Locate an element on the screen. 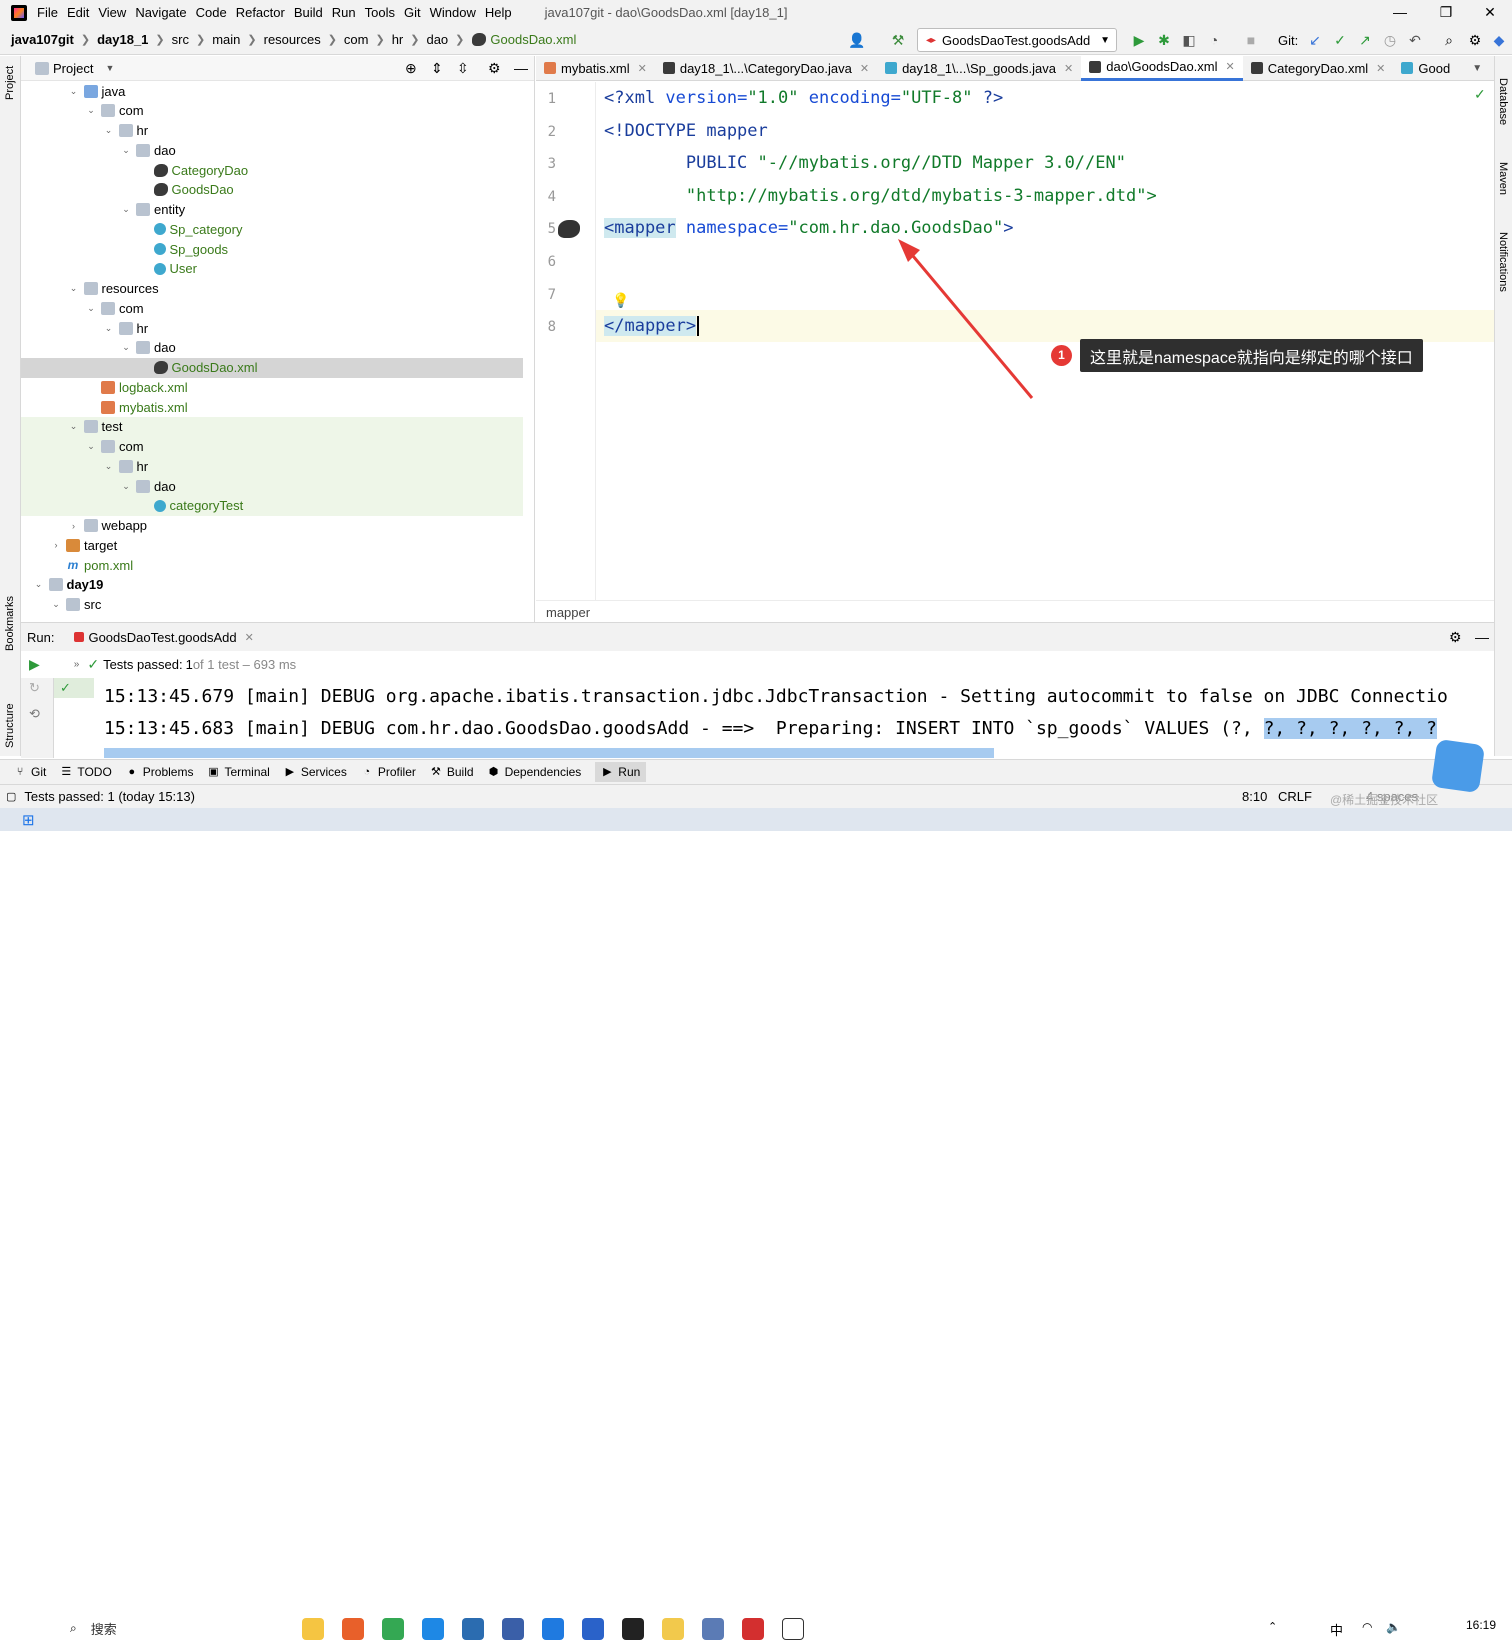  caret-position: 8:10 is located at coordinates (1254, 796).